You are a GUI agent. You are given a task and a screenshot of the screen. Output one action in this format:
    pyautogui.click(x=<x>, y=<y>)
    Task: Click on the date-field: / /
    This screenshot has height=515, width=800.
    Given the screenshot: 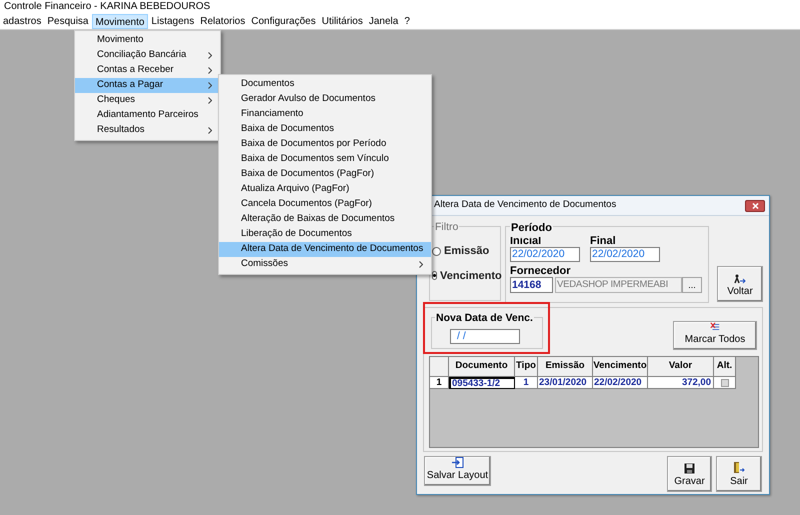 What is the action you would take?
    pyautogui.click(x=485, y=336)
    